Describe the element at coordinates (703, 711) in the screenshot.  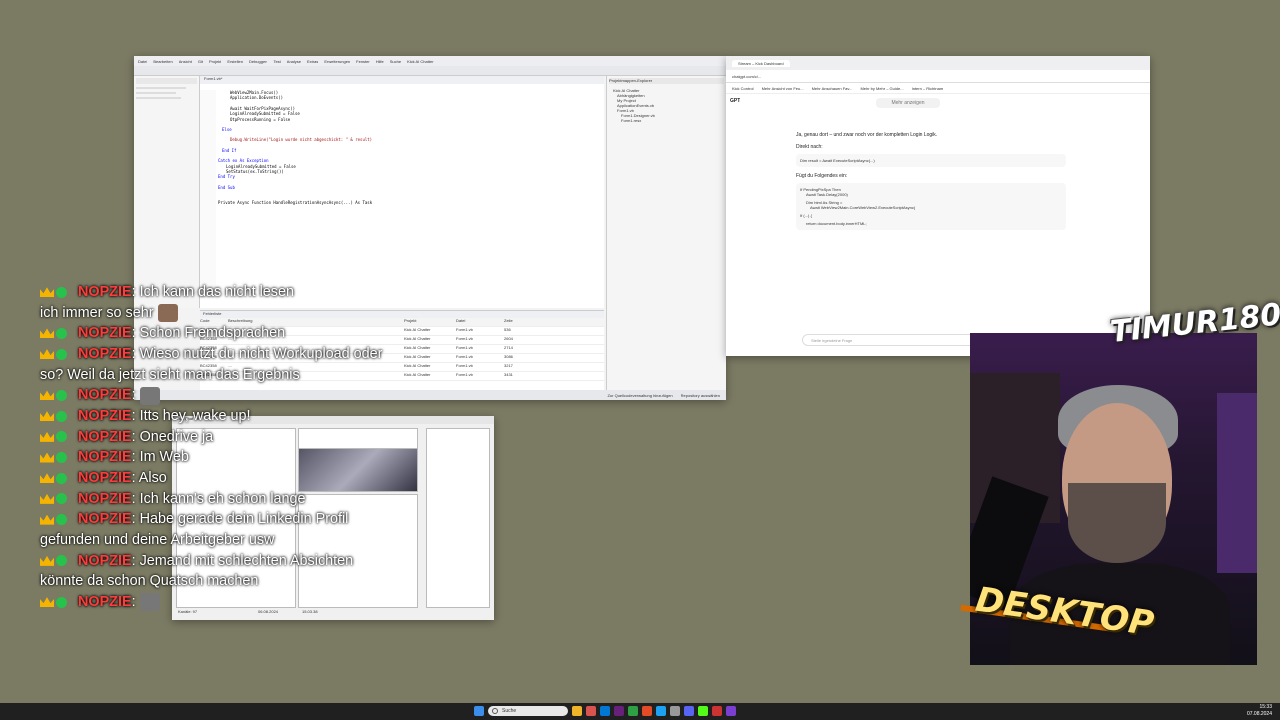
I see `kick-icon` at that location.